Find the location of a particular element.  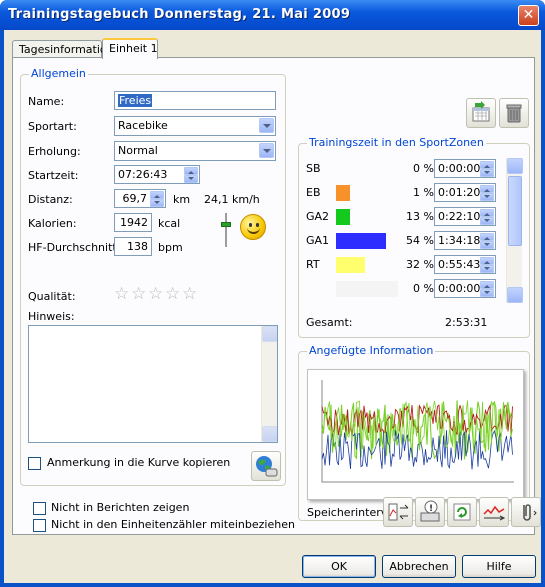

distanz-input: 69,7 is located at coordinates (140, 198).